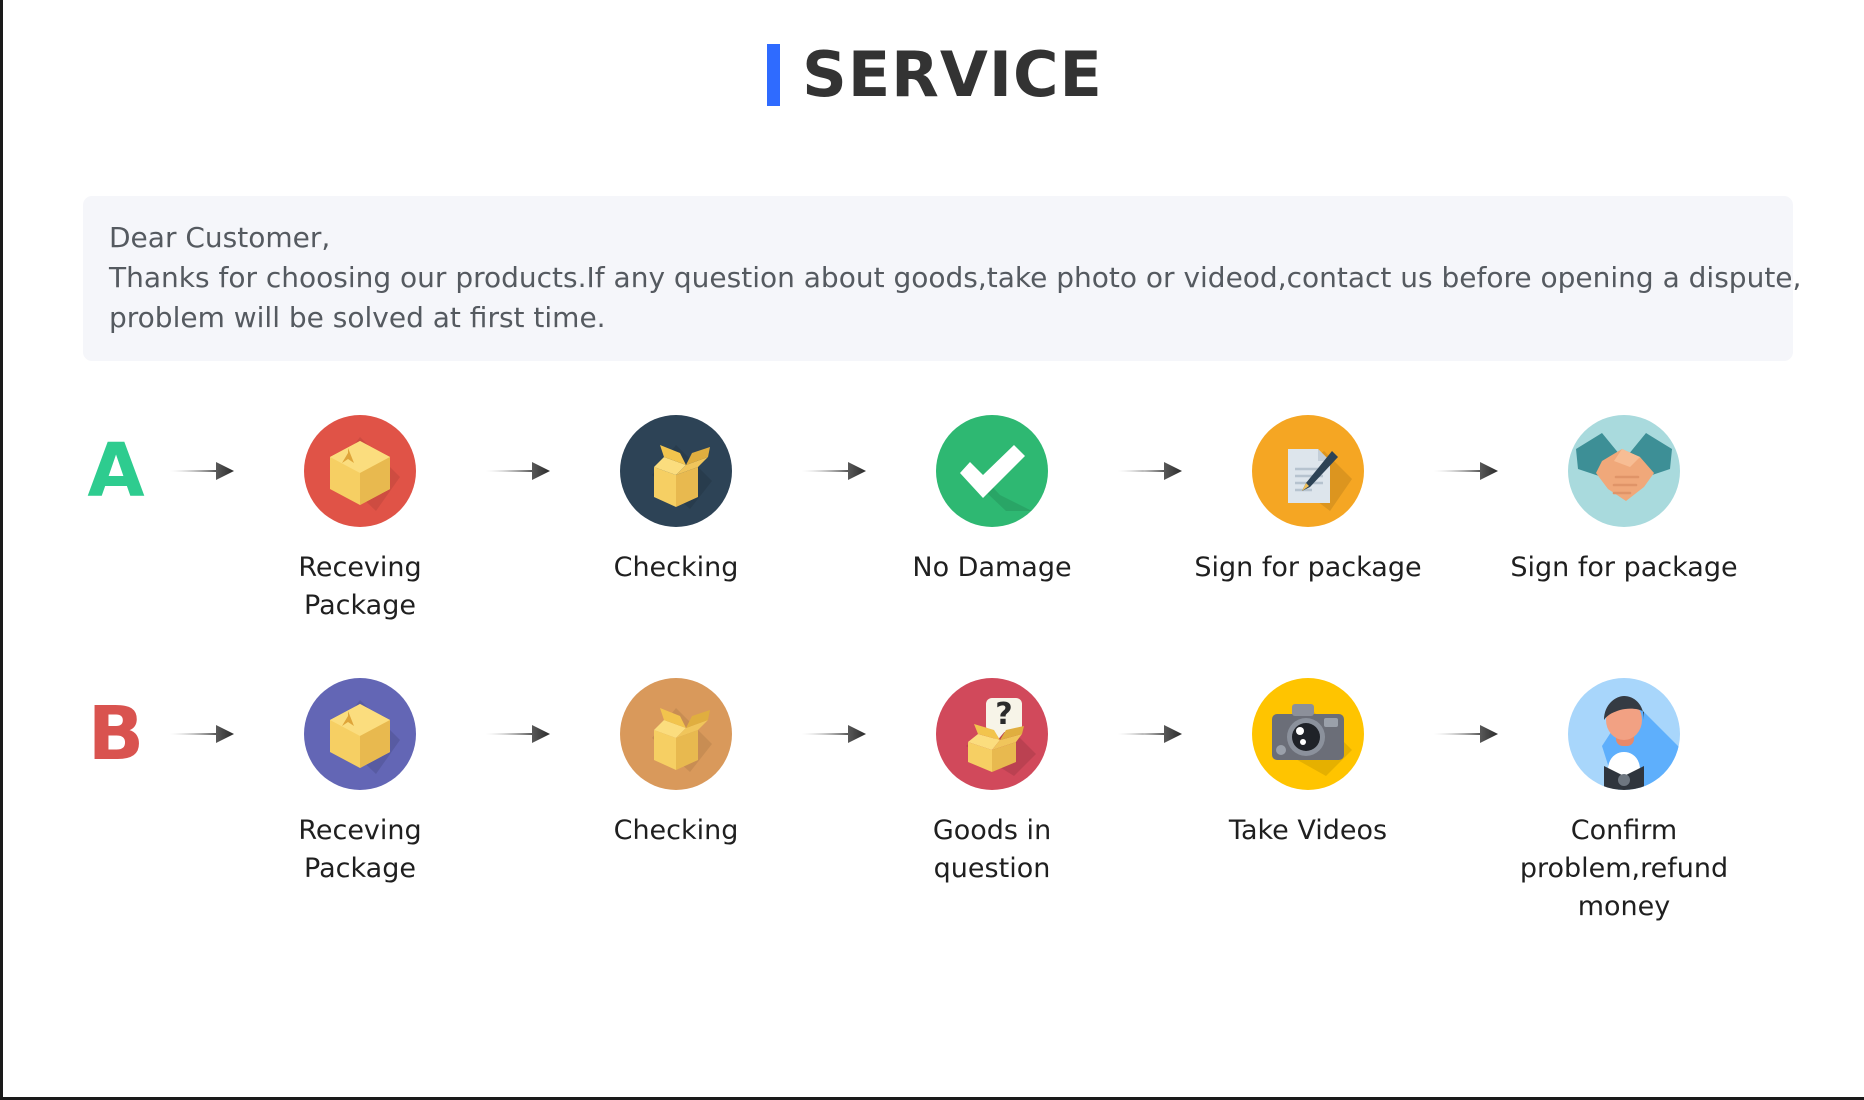  Describe the element at coordinates (1624, 801) in the screenshot. I see `flow-step-b5: Confirm problem,refund money` at that location.